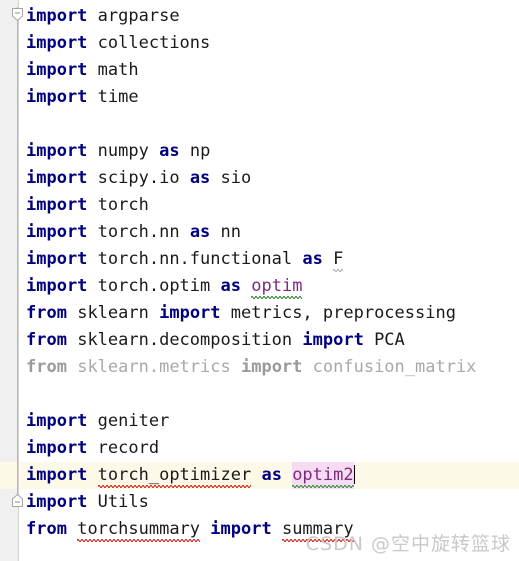 The width and height of the screenshot is (519, 561). What do you see at coordinates (138, 16) in the screenshot?
I see `token-identifier: argparse` at bounding box center [138, 16].